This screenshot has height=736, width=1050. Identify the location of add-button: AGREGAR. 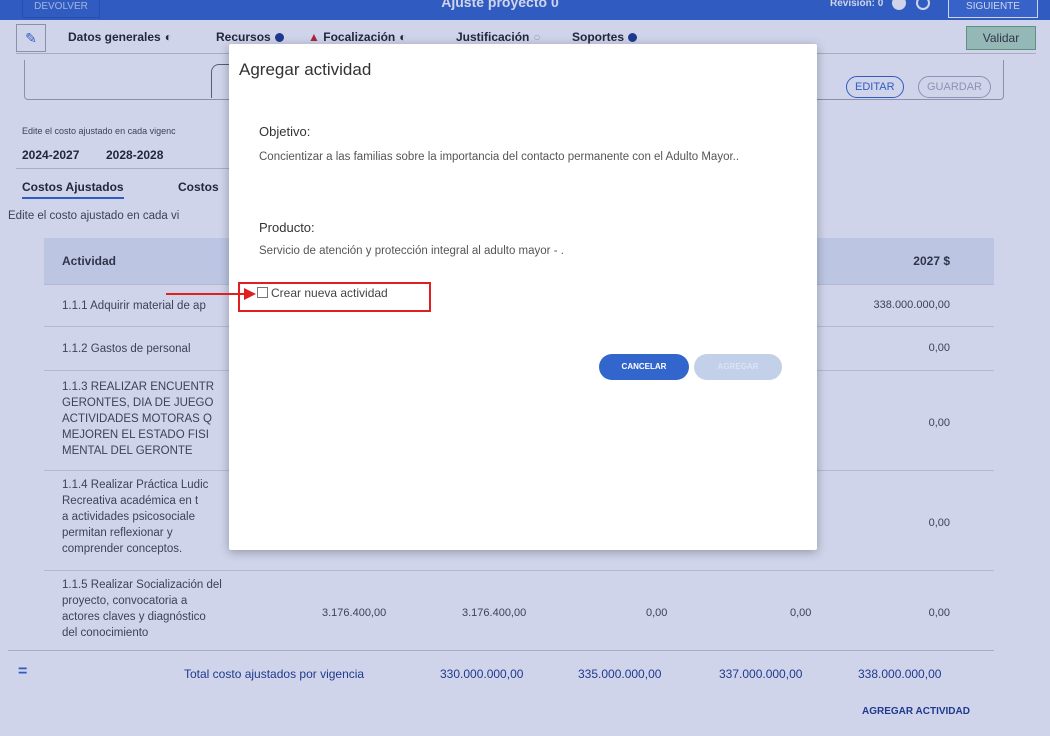
(738, 367).